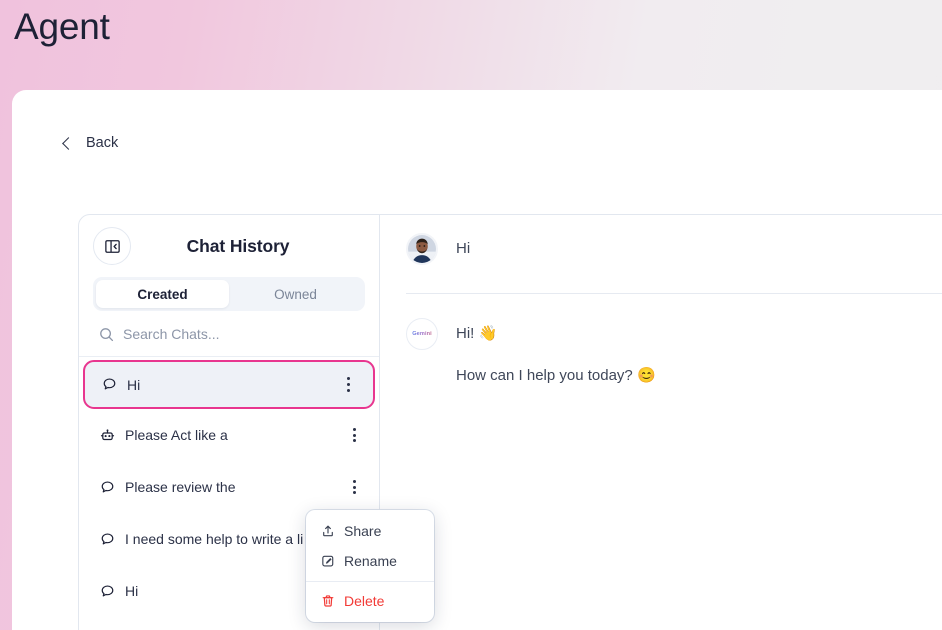 The width and height of the screenshot is (942, 630). Describe the element at coordinates (214, 539) in the screenshot. I see `chat-list-item-label: I need some help to write a li` at that location.